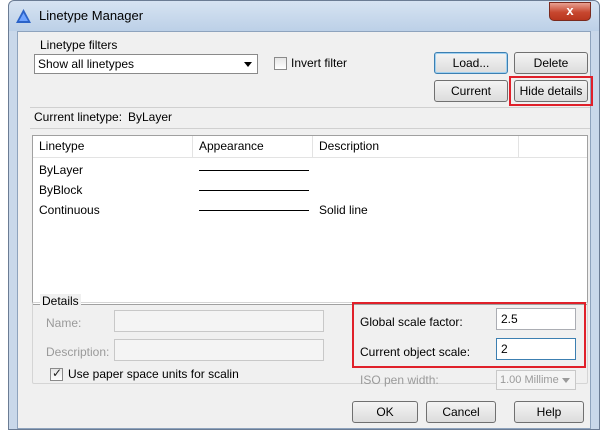 Image resolution: width=600 pixels, height=430 pixels. What do you see at coordinates (310, 170) in the screenshot?
I see `table-row: ByLayer` at bounding box center [310, 170].